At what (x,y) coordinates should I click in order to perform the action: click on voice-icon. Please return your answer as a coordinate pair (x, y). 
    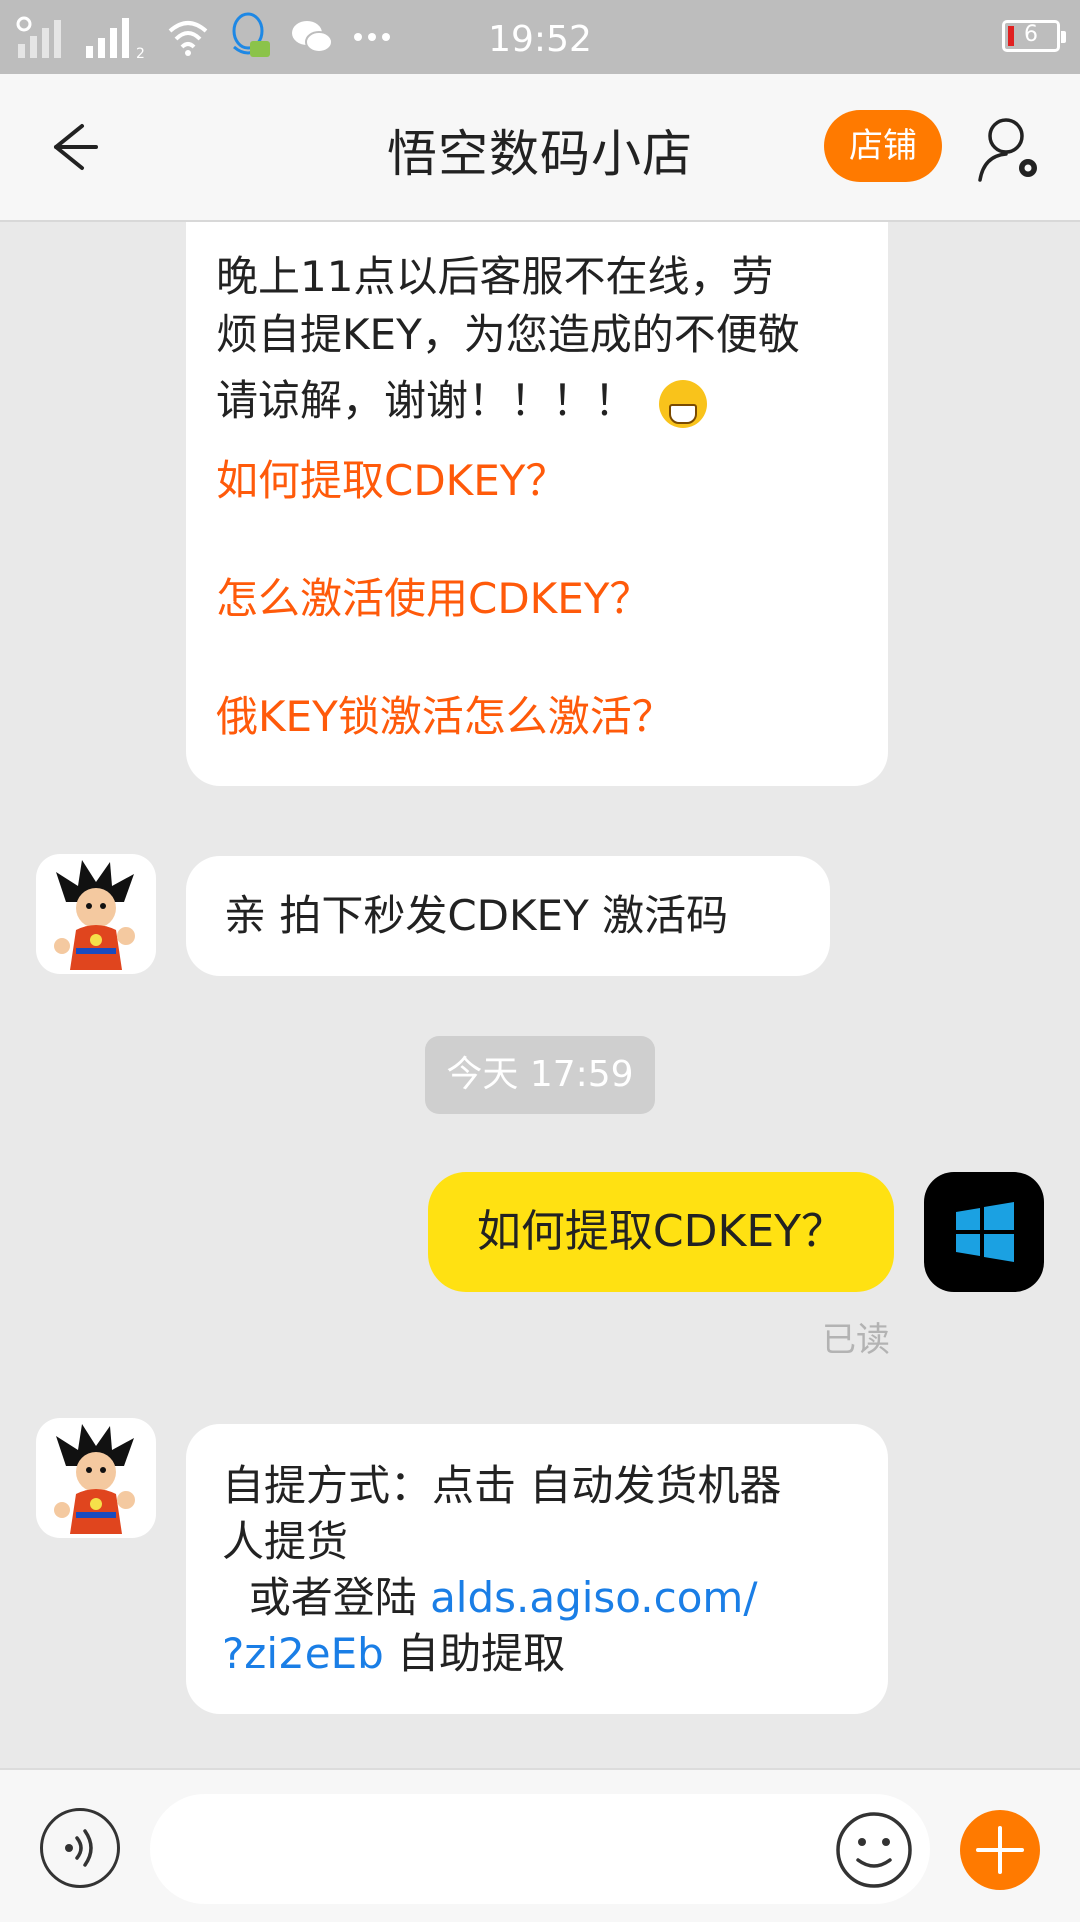
    Looking at the image, I should click on (79, 1848).